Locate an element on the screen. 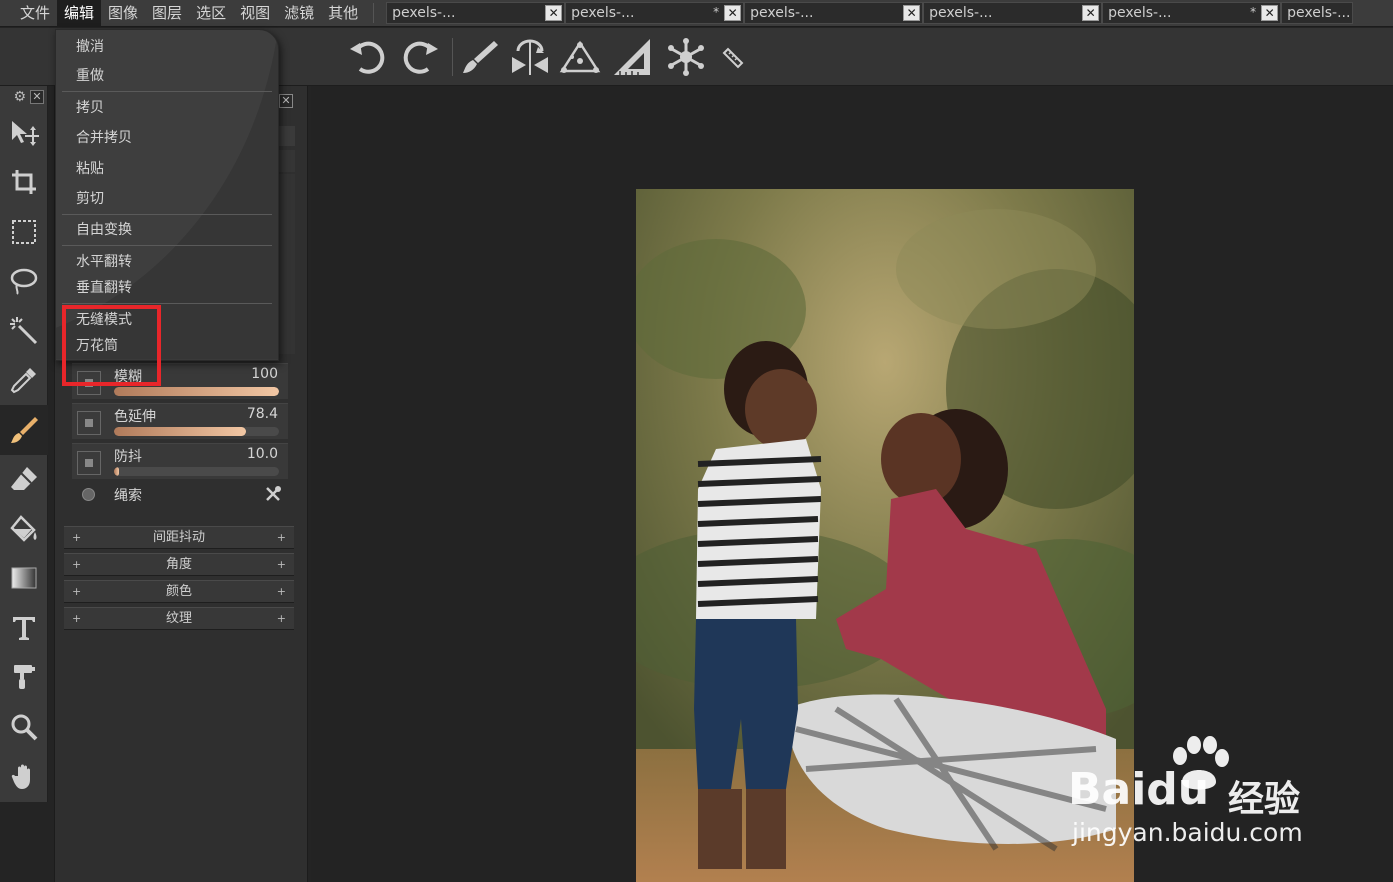 The height and width of the screenshot is (882, 1393). color-stretch-slider is located at coordinates (196, 431).